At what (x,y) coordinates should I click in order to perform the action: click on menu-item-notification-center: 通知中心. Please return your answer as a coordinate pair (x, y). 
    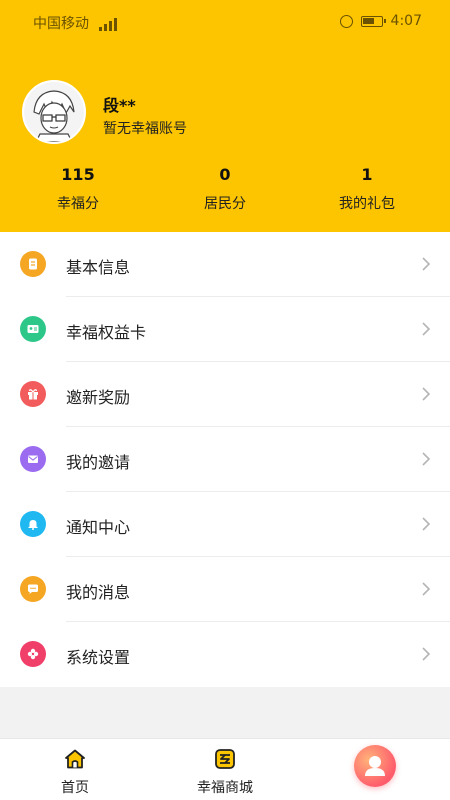
    Looking at the image, I should click on (225, 524).